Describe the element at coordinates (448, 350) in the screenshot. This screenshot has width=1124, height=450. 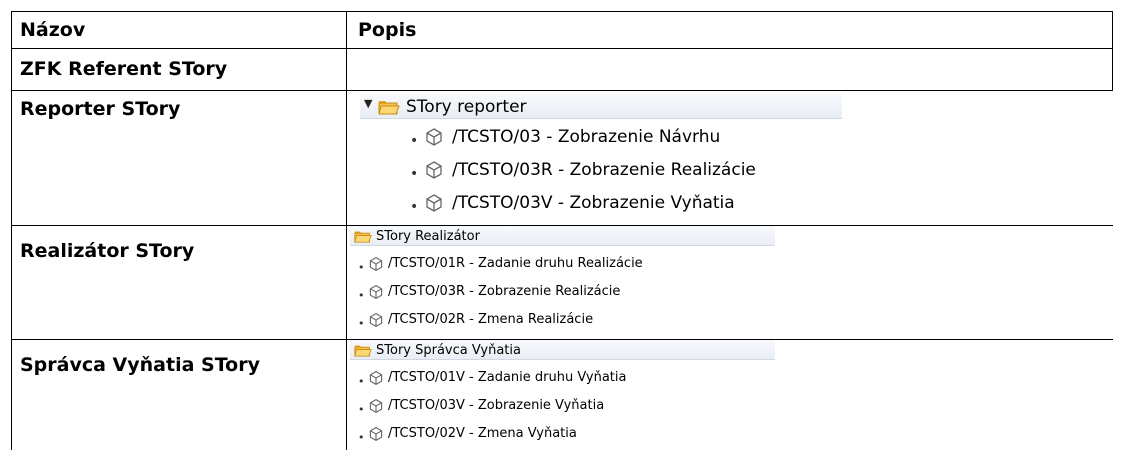
I see `tree-folder-label: STory Správca Vyňatia` at that location.